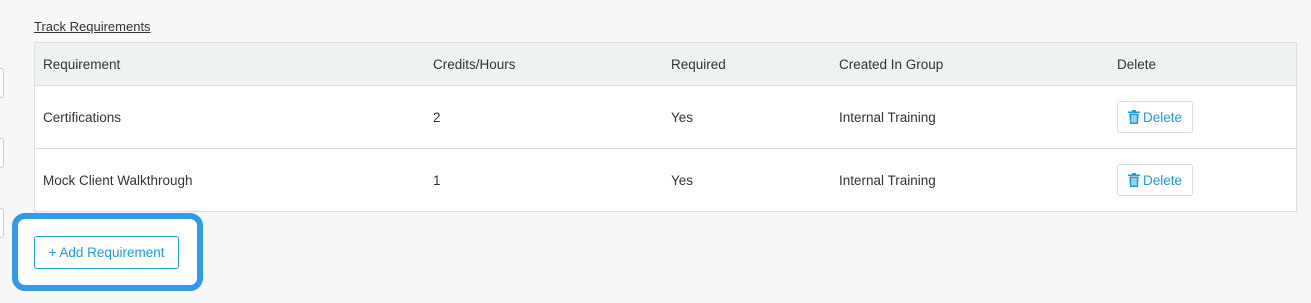  What do you see at coordinates (92, 26) in the screenshot?
I see `section-title: Track Requirements` at bounding box center [92, 26].